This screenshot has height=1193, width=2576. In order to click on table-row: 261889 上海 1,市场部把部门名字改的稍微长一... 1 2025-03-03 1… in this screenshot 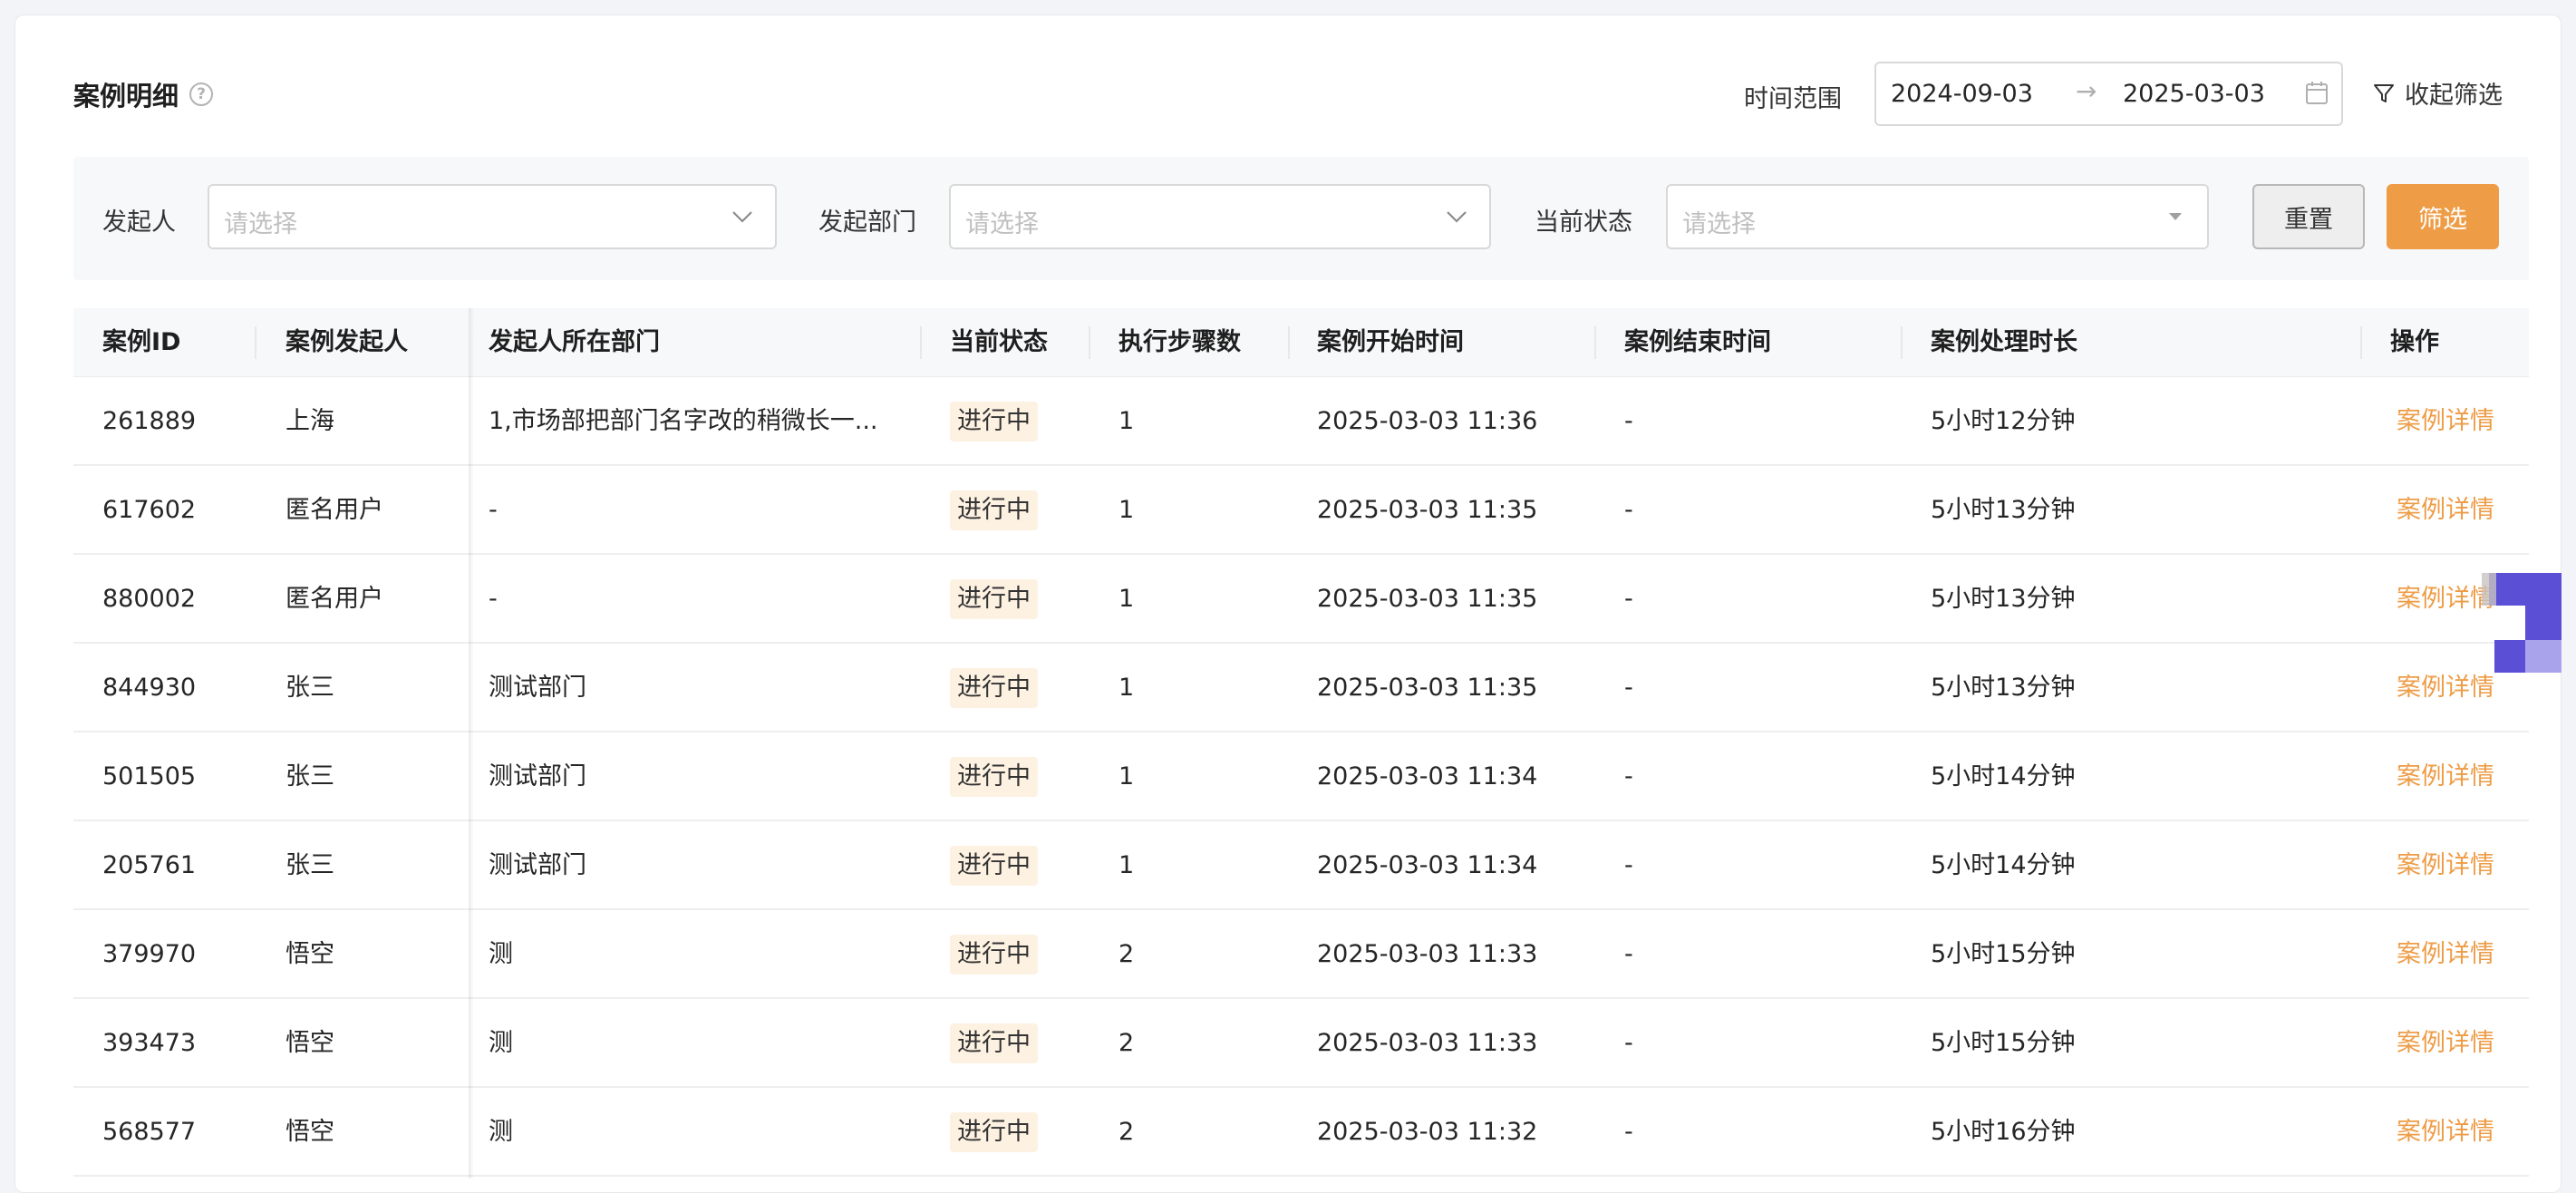, I will do `click(1301, 422)`.